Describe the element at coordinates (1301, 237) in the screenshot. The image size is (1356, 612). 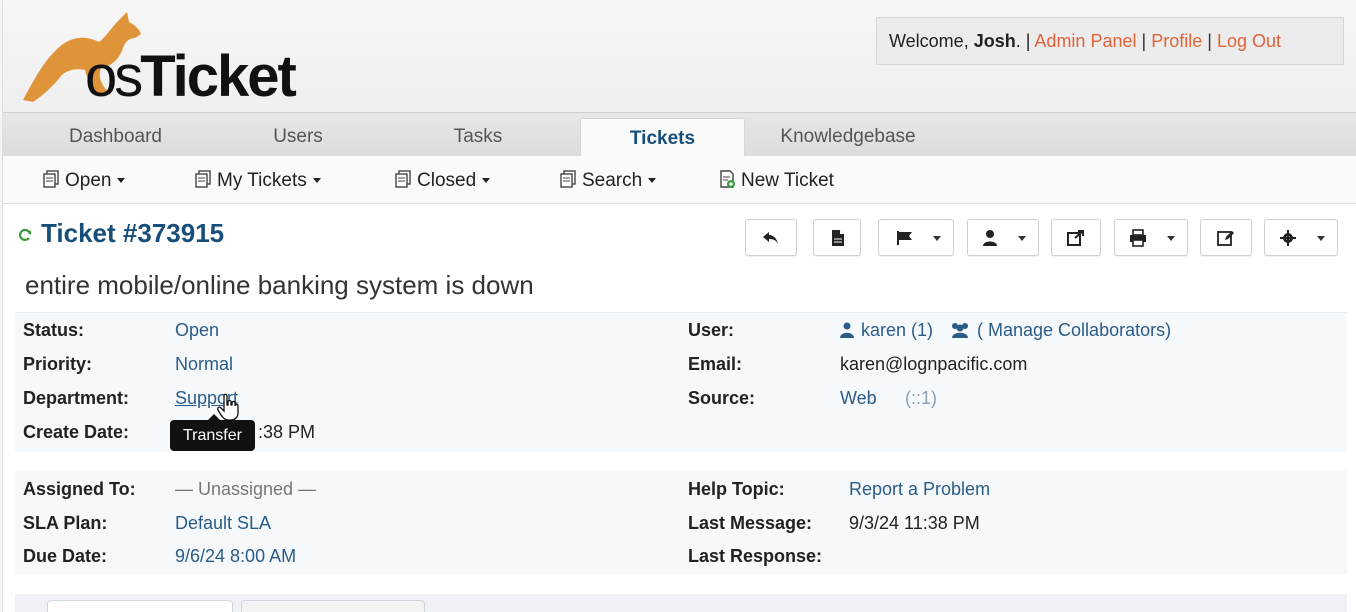
I see `more-settings-button` at that location.